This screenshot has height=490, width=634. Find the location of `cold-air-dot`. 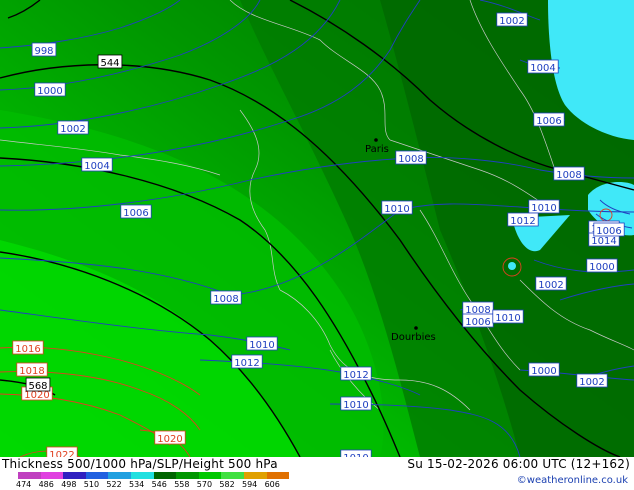

cold-air-dot is located at coordinates (512, 266).